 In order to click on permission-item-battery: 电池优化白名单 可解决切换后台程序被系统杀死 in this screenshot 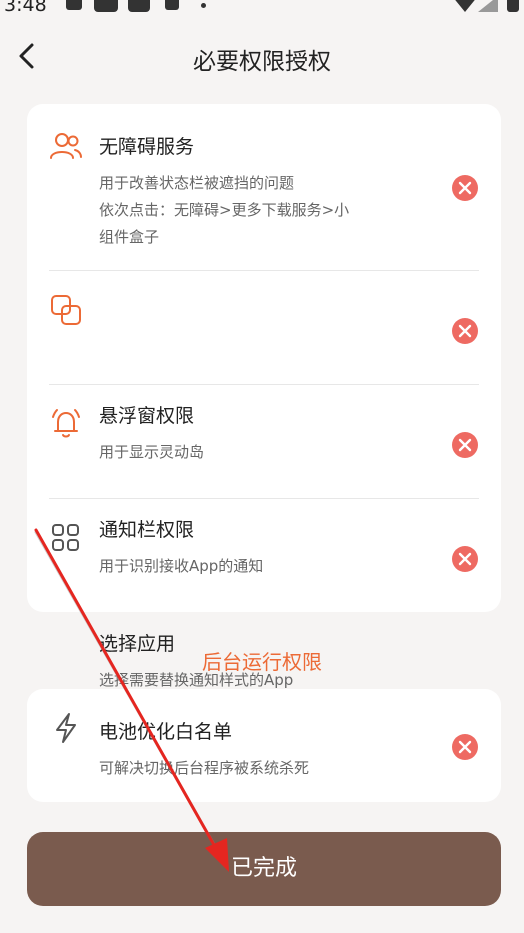, I will do `click(264, 745)`.